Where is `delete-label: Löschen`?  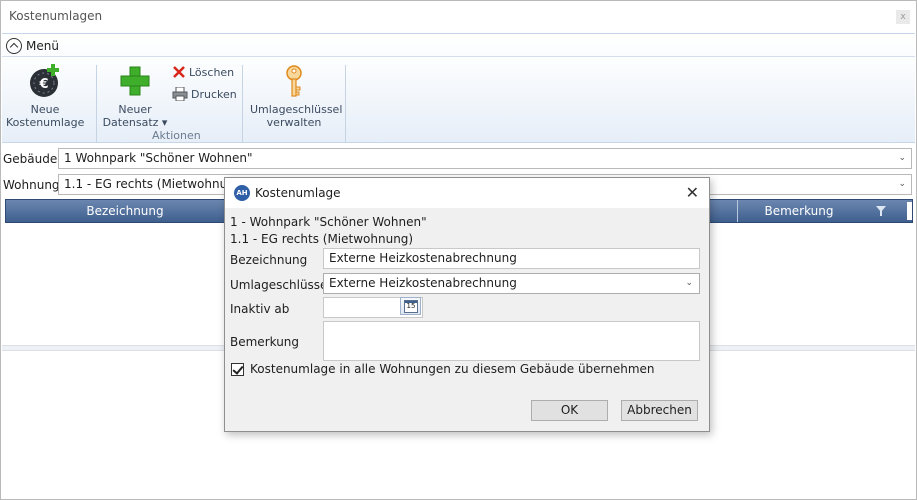 delete-label: Löschen is located at coordinates (212, 72).